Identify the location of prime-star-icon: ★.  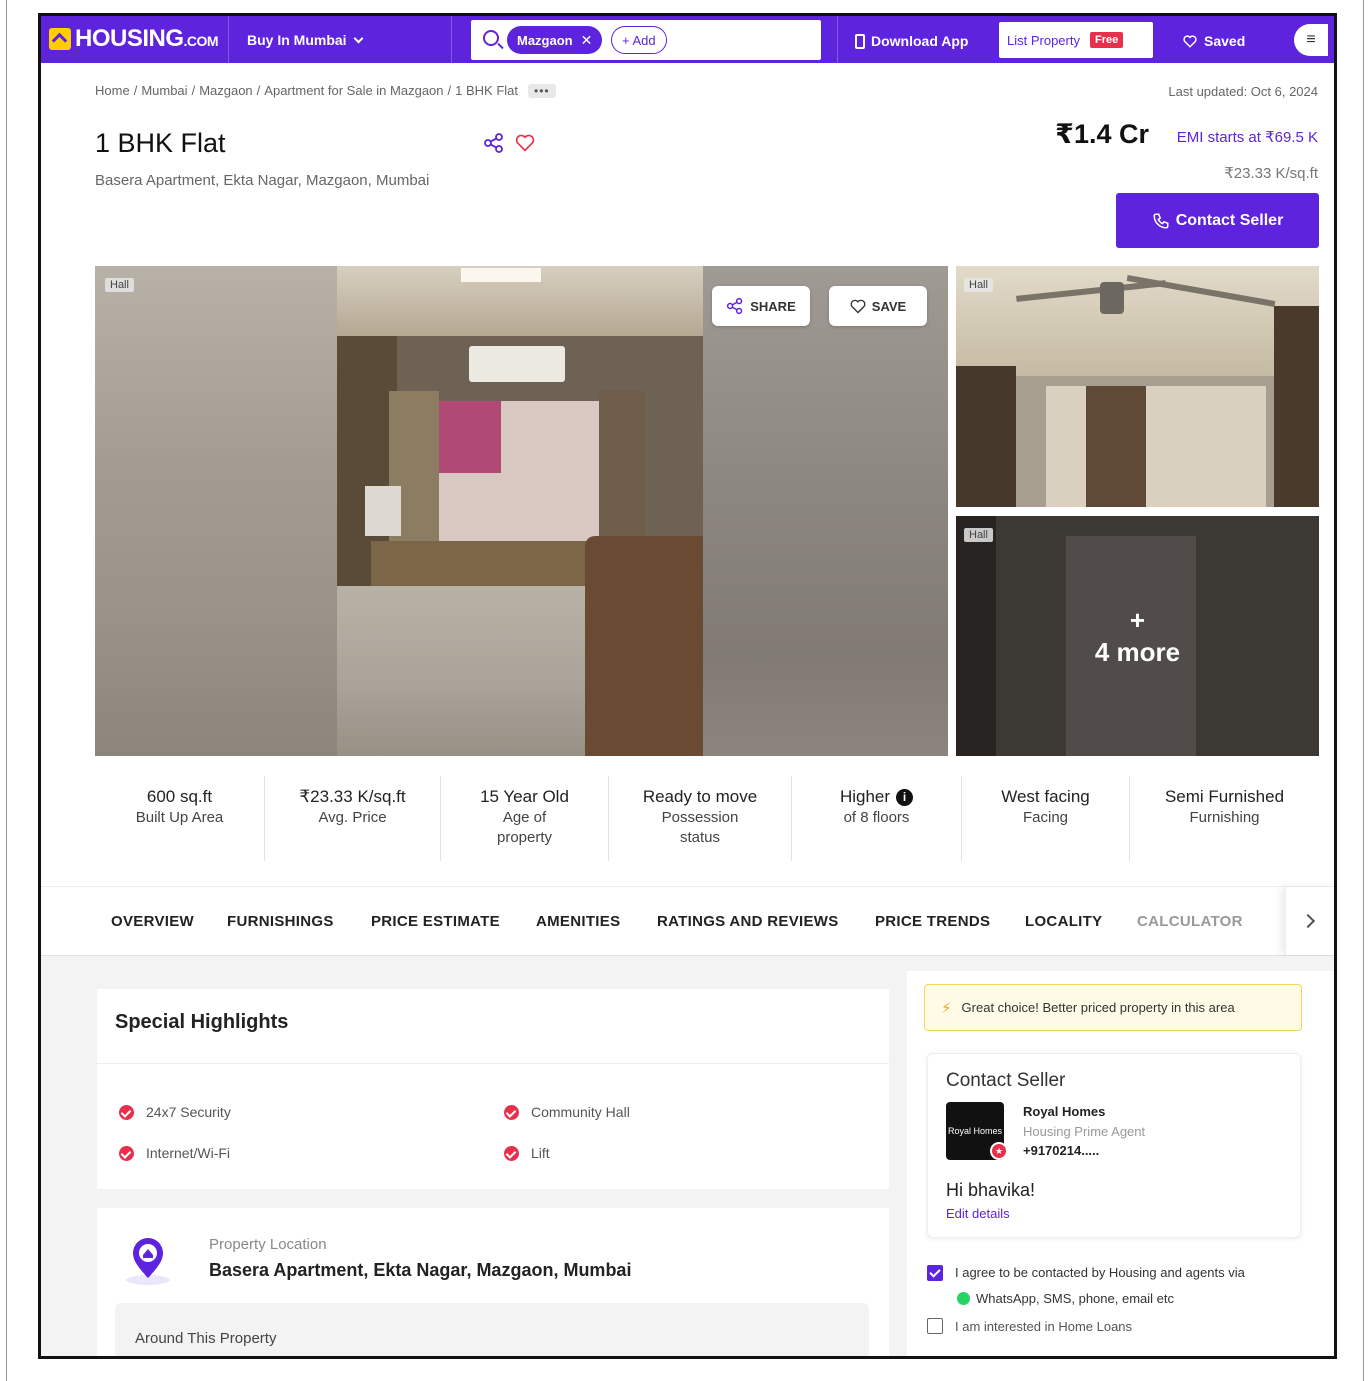
(999, 1151).